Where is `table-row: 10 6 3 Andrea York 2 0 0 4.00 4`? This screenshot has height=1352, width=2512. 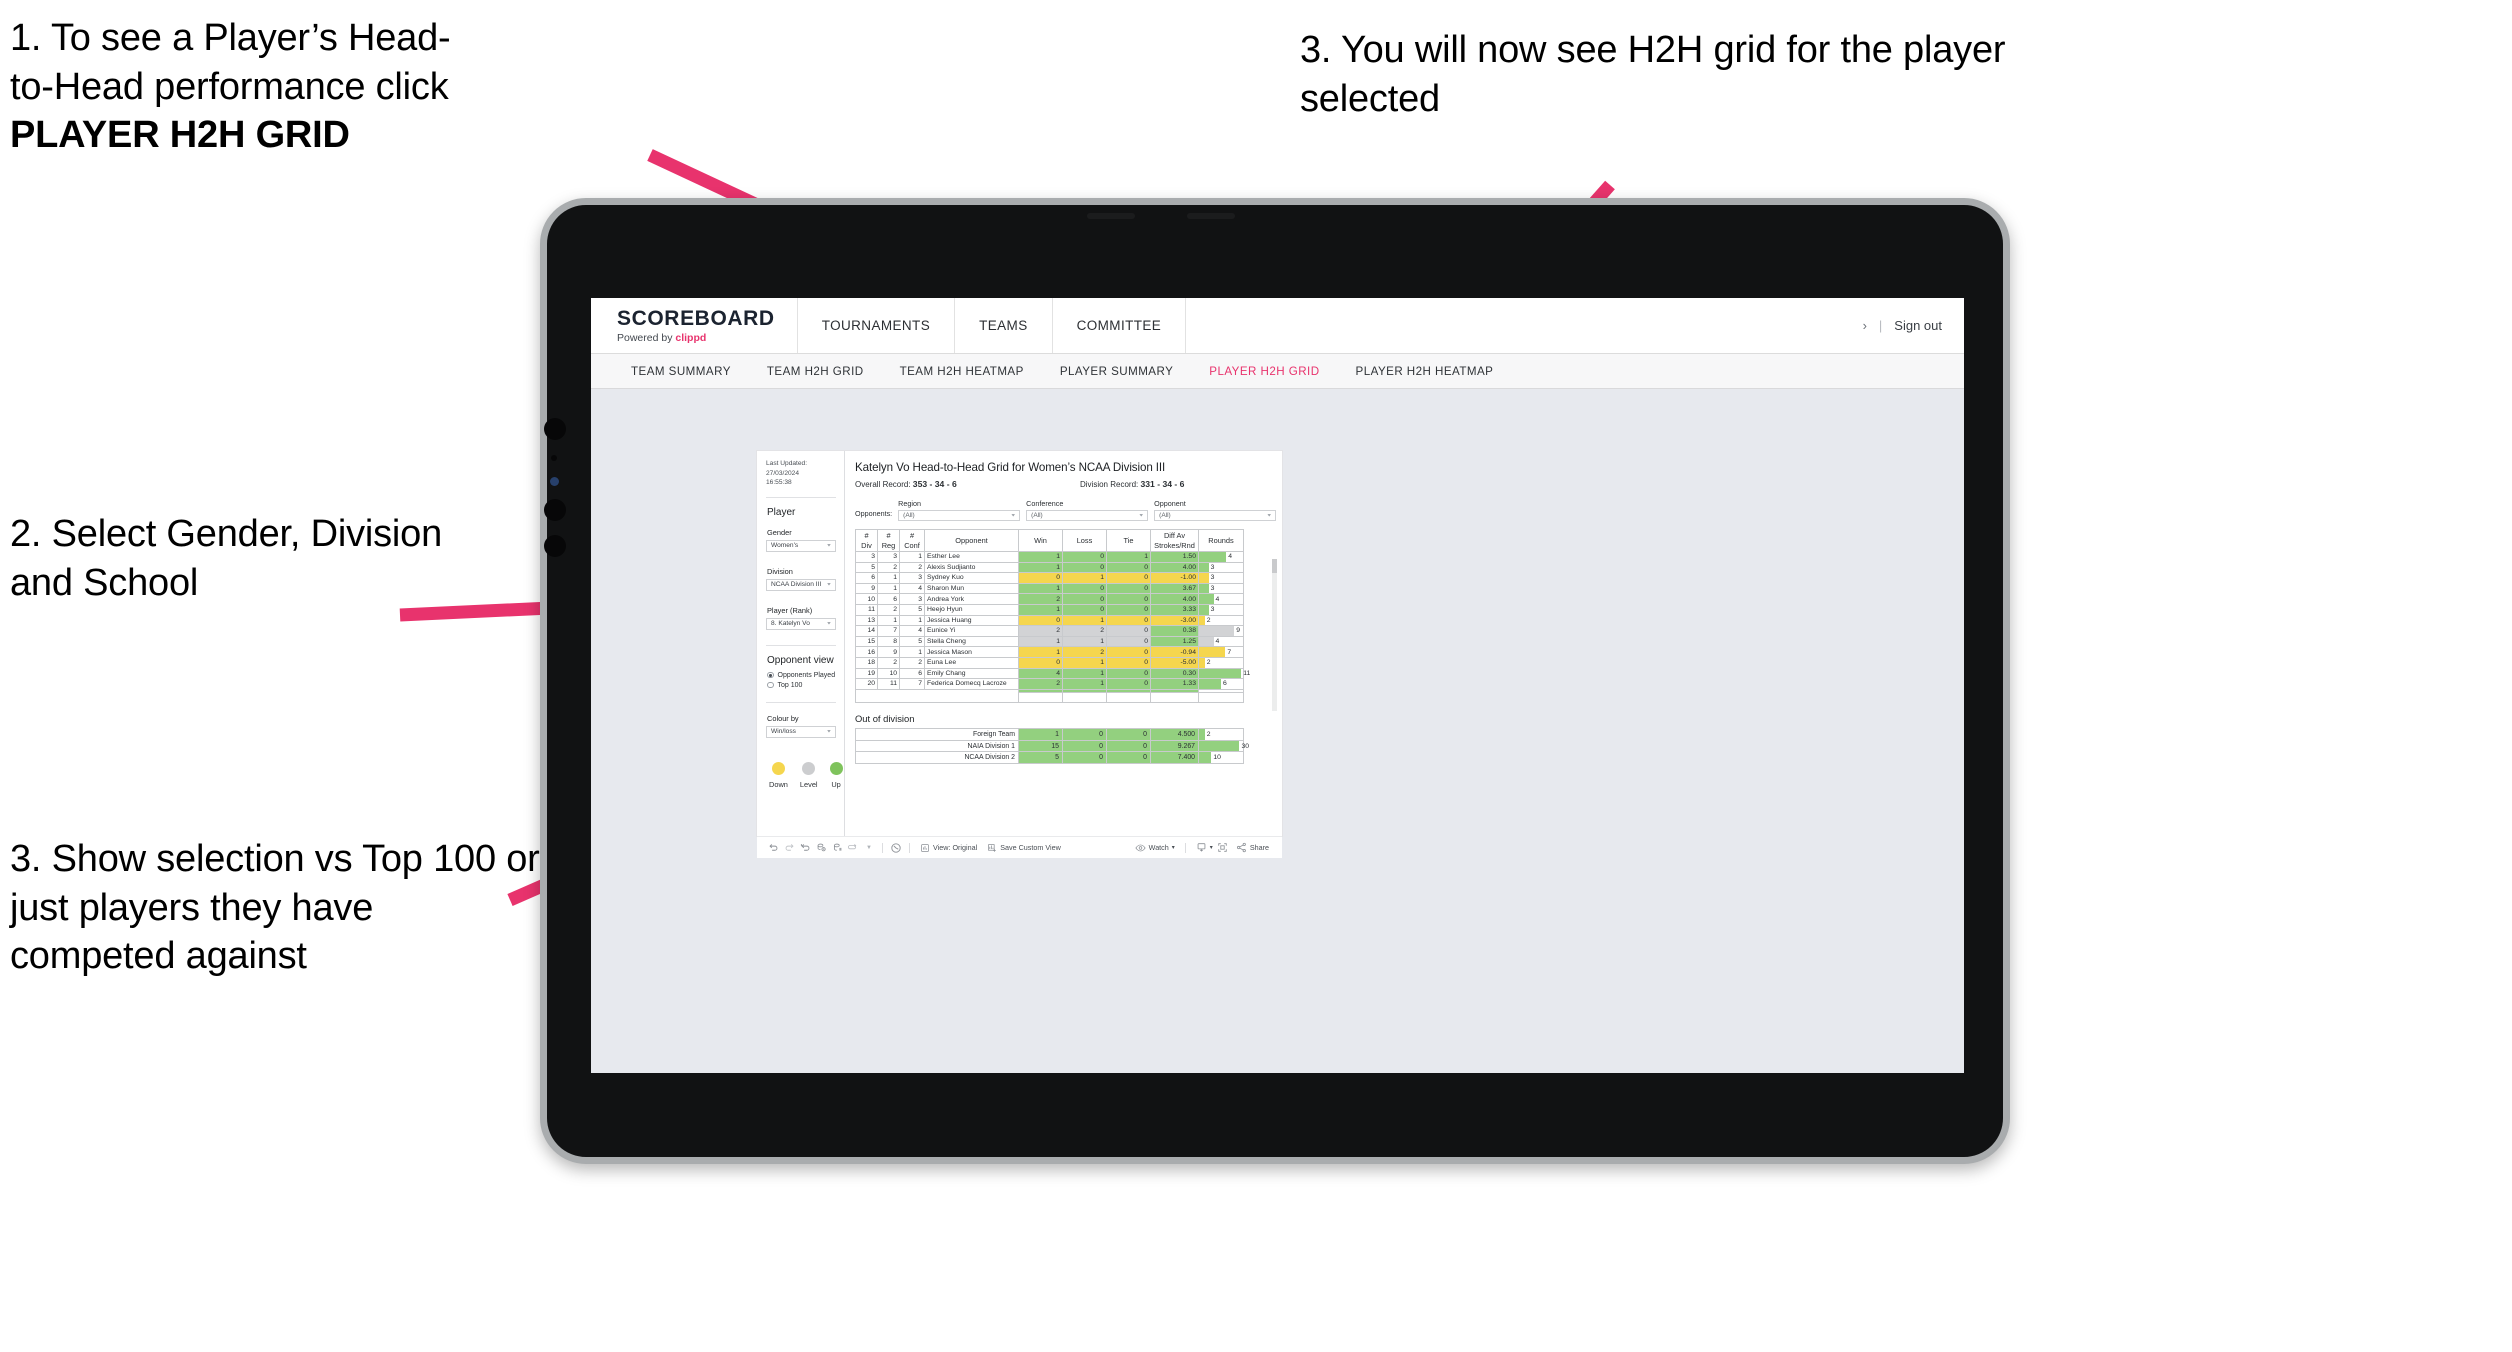 table-row: 10 6 3 Andrea York 2 0 0 4.00 4 is located at coordinates (1049, 599).